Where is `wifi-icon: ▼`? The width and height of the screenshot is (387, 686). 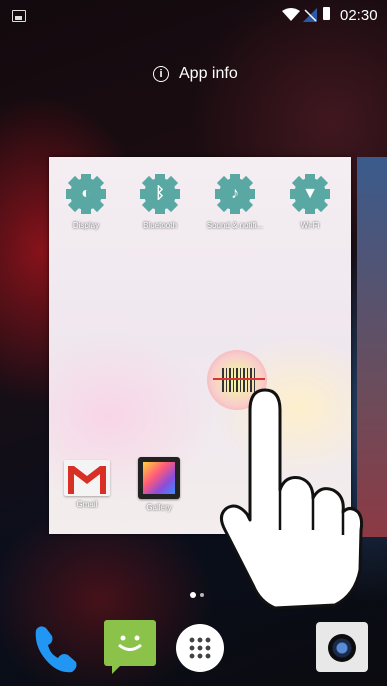 wifi-icon: ▼ is located at coordinates (310, 194).